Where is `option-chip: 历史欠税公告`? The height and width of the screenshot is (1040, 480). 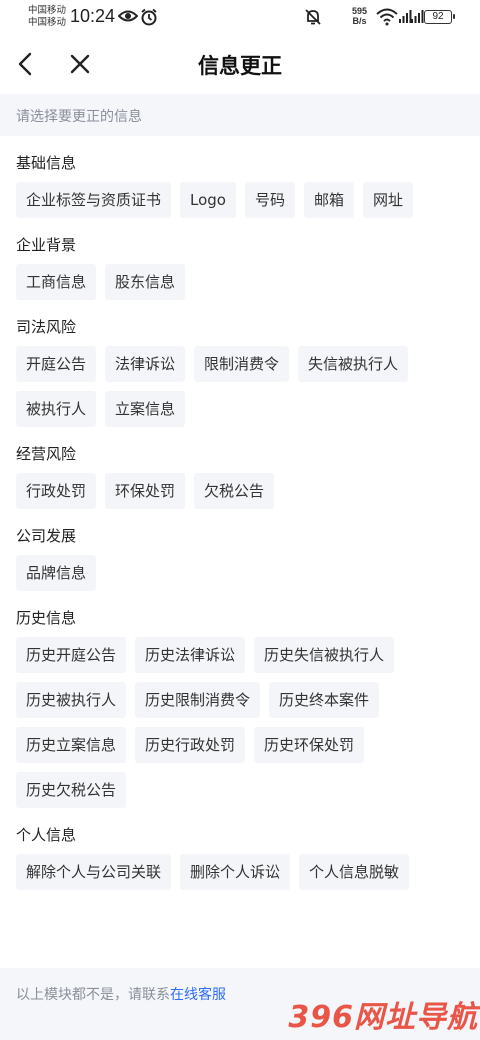
option-chip: 历史欠税公告 is located at coordinates (71, 790).